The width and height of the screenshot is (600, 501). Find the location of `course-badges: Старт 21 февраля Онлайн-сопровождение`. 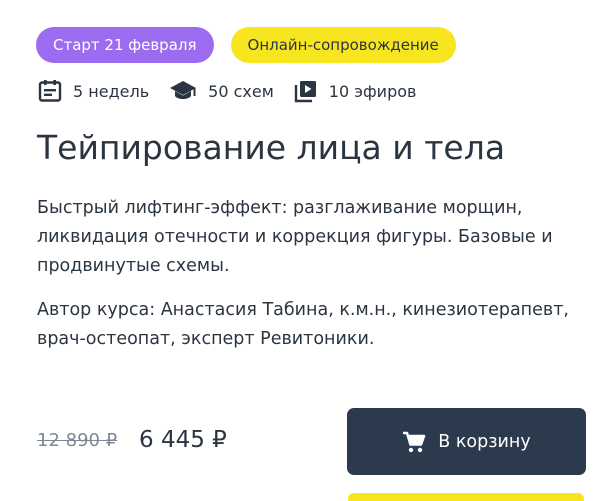

course-badges: Старт 21 февраля Онлайн-сопровождение is located at coordinates (246, 45).